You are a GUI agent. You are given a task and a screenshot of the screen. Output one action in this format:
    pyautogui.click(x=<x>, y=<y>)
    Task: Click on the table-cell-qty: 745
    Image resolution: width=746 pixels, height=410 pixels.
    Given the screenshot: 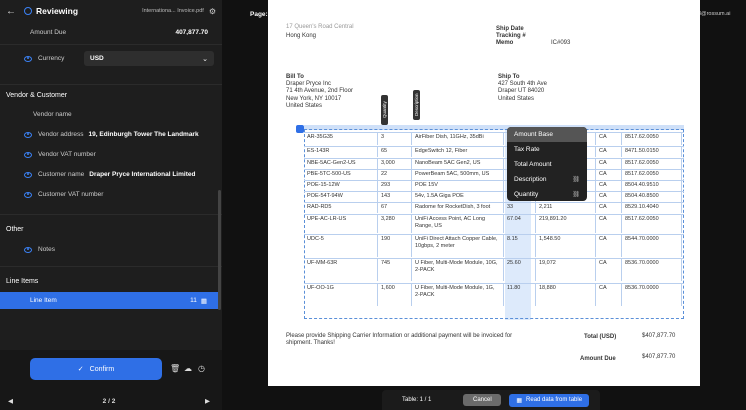 What is the action you would take?
    pyautogui.click(x=395, y=270)
    